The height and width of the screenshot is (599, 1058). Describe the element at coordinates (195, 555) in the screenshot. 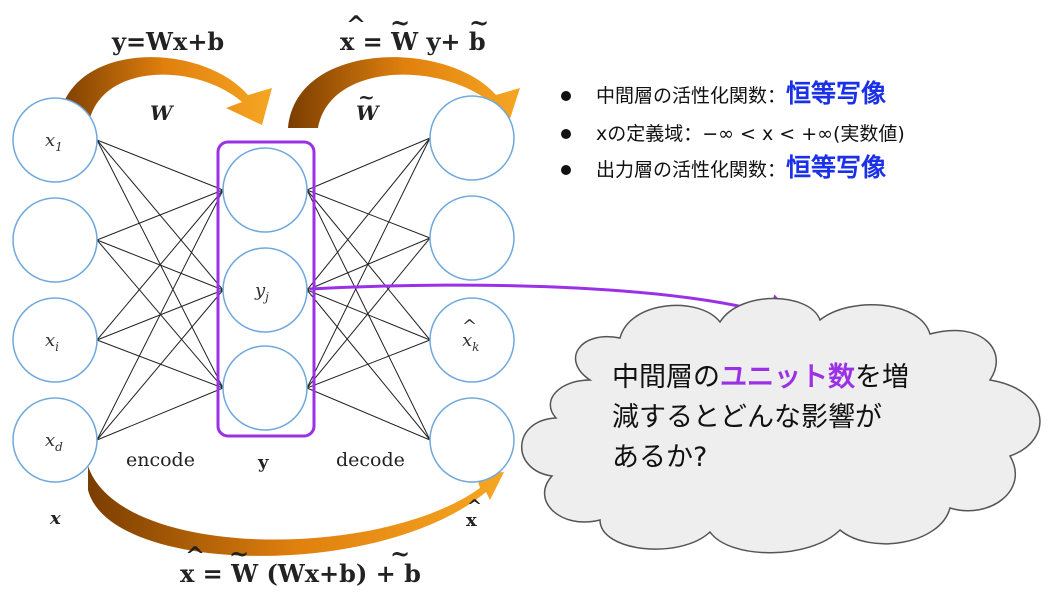

I see `full-xhat-mark: ^` at that location.